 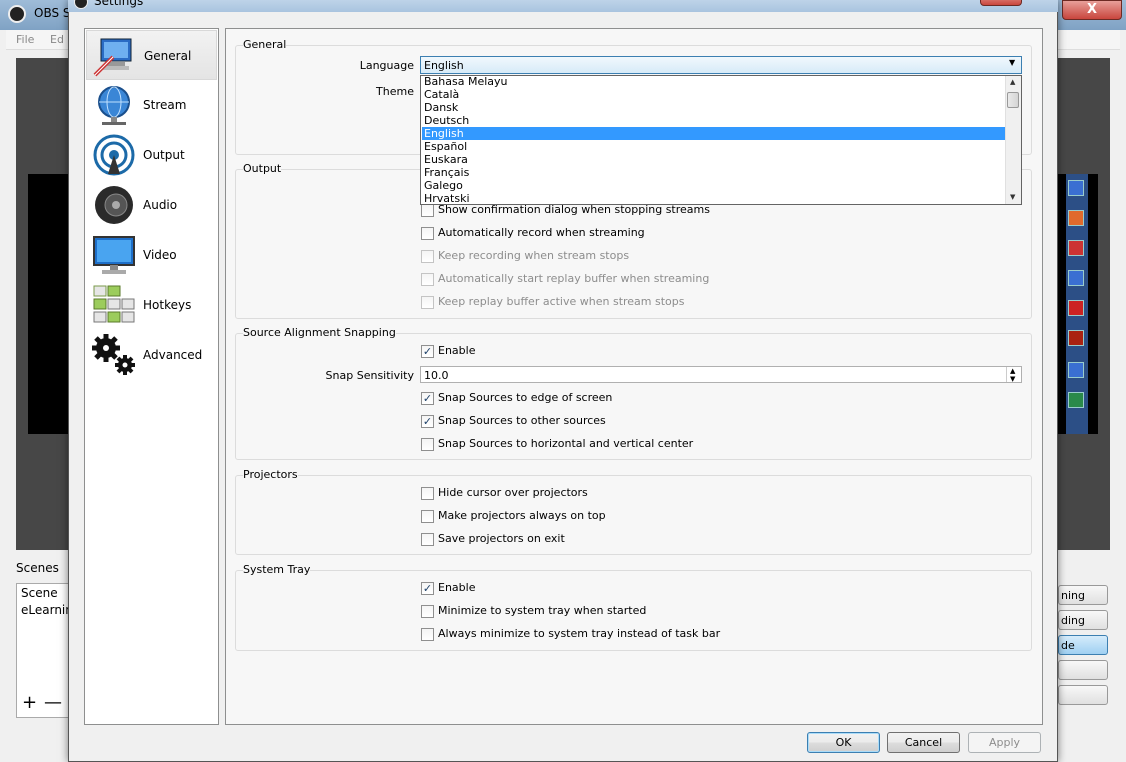 What do you see at coordinates (57, 39) in the screenshot?
I see `menu-edit: Ed` at bounding box center [57, 39].